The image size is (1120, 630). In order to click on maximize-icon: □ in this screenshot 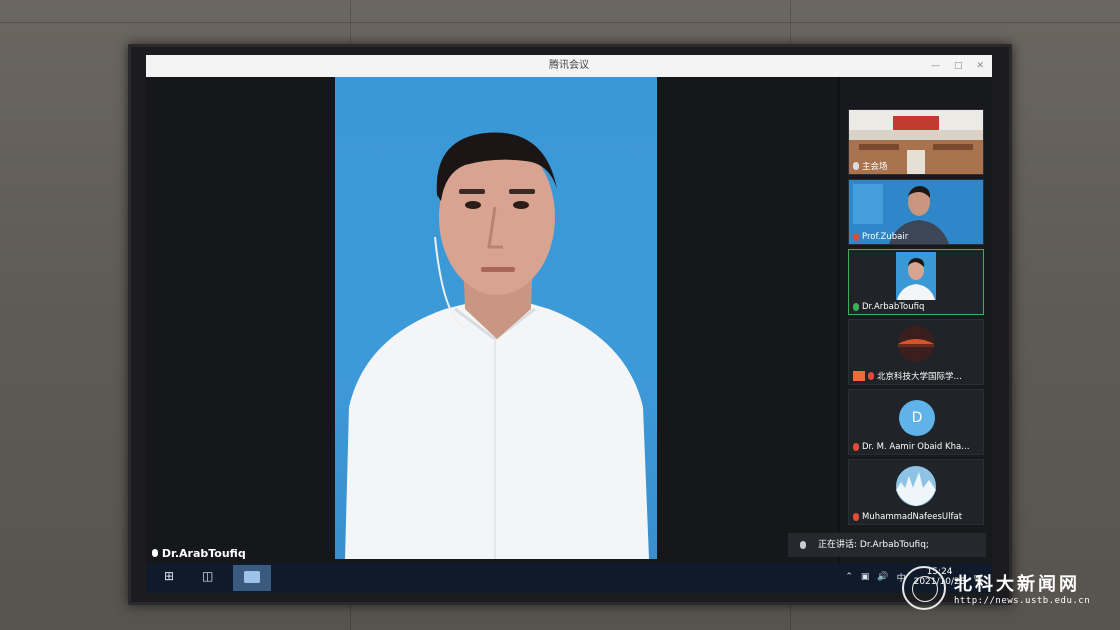, I will do `click(958, 66)`.